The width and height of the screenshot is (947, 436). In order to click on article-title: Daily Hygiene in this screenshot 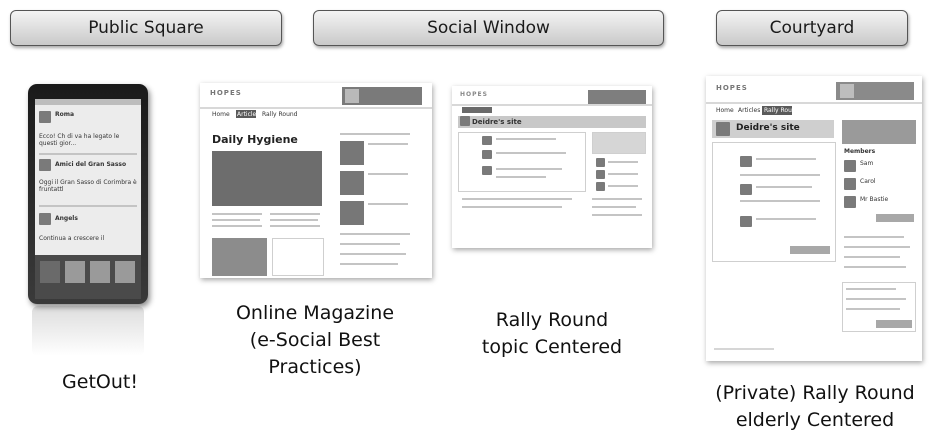, I will do `click(255, 139)`.